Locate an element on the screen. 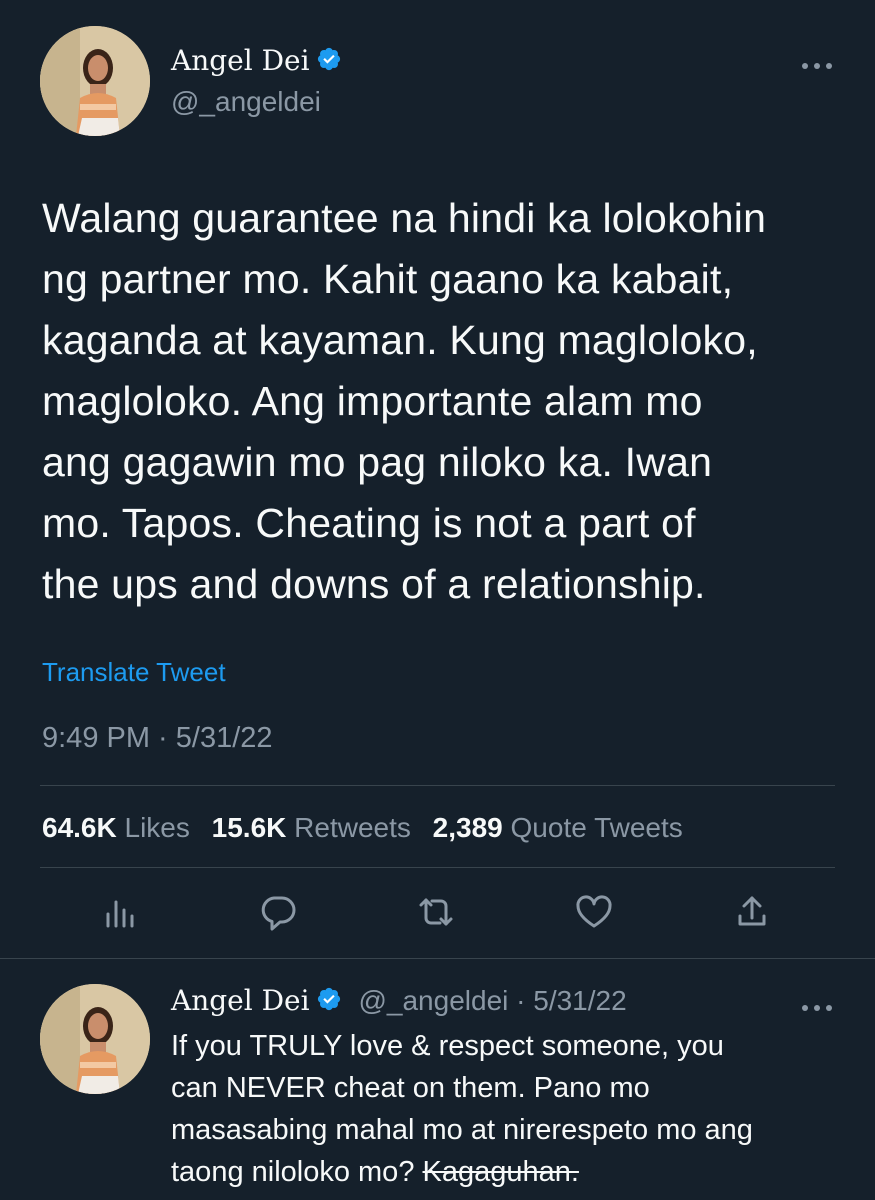 This screenshot has width=875, height=1200. reply-author-name: Angel Dei is located at coordinates (240, 1000).